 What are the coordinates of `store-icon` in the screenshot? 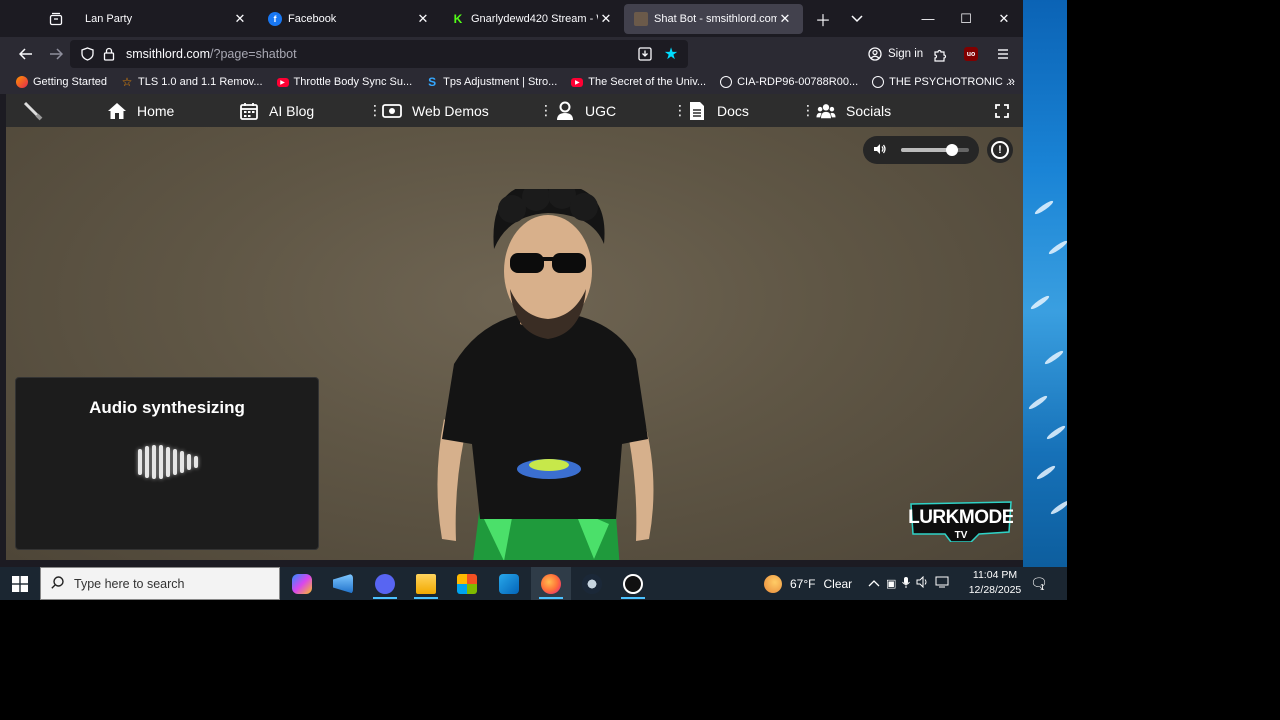 It's located at (467, 583).